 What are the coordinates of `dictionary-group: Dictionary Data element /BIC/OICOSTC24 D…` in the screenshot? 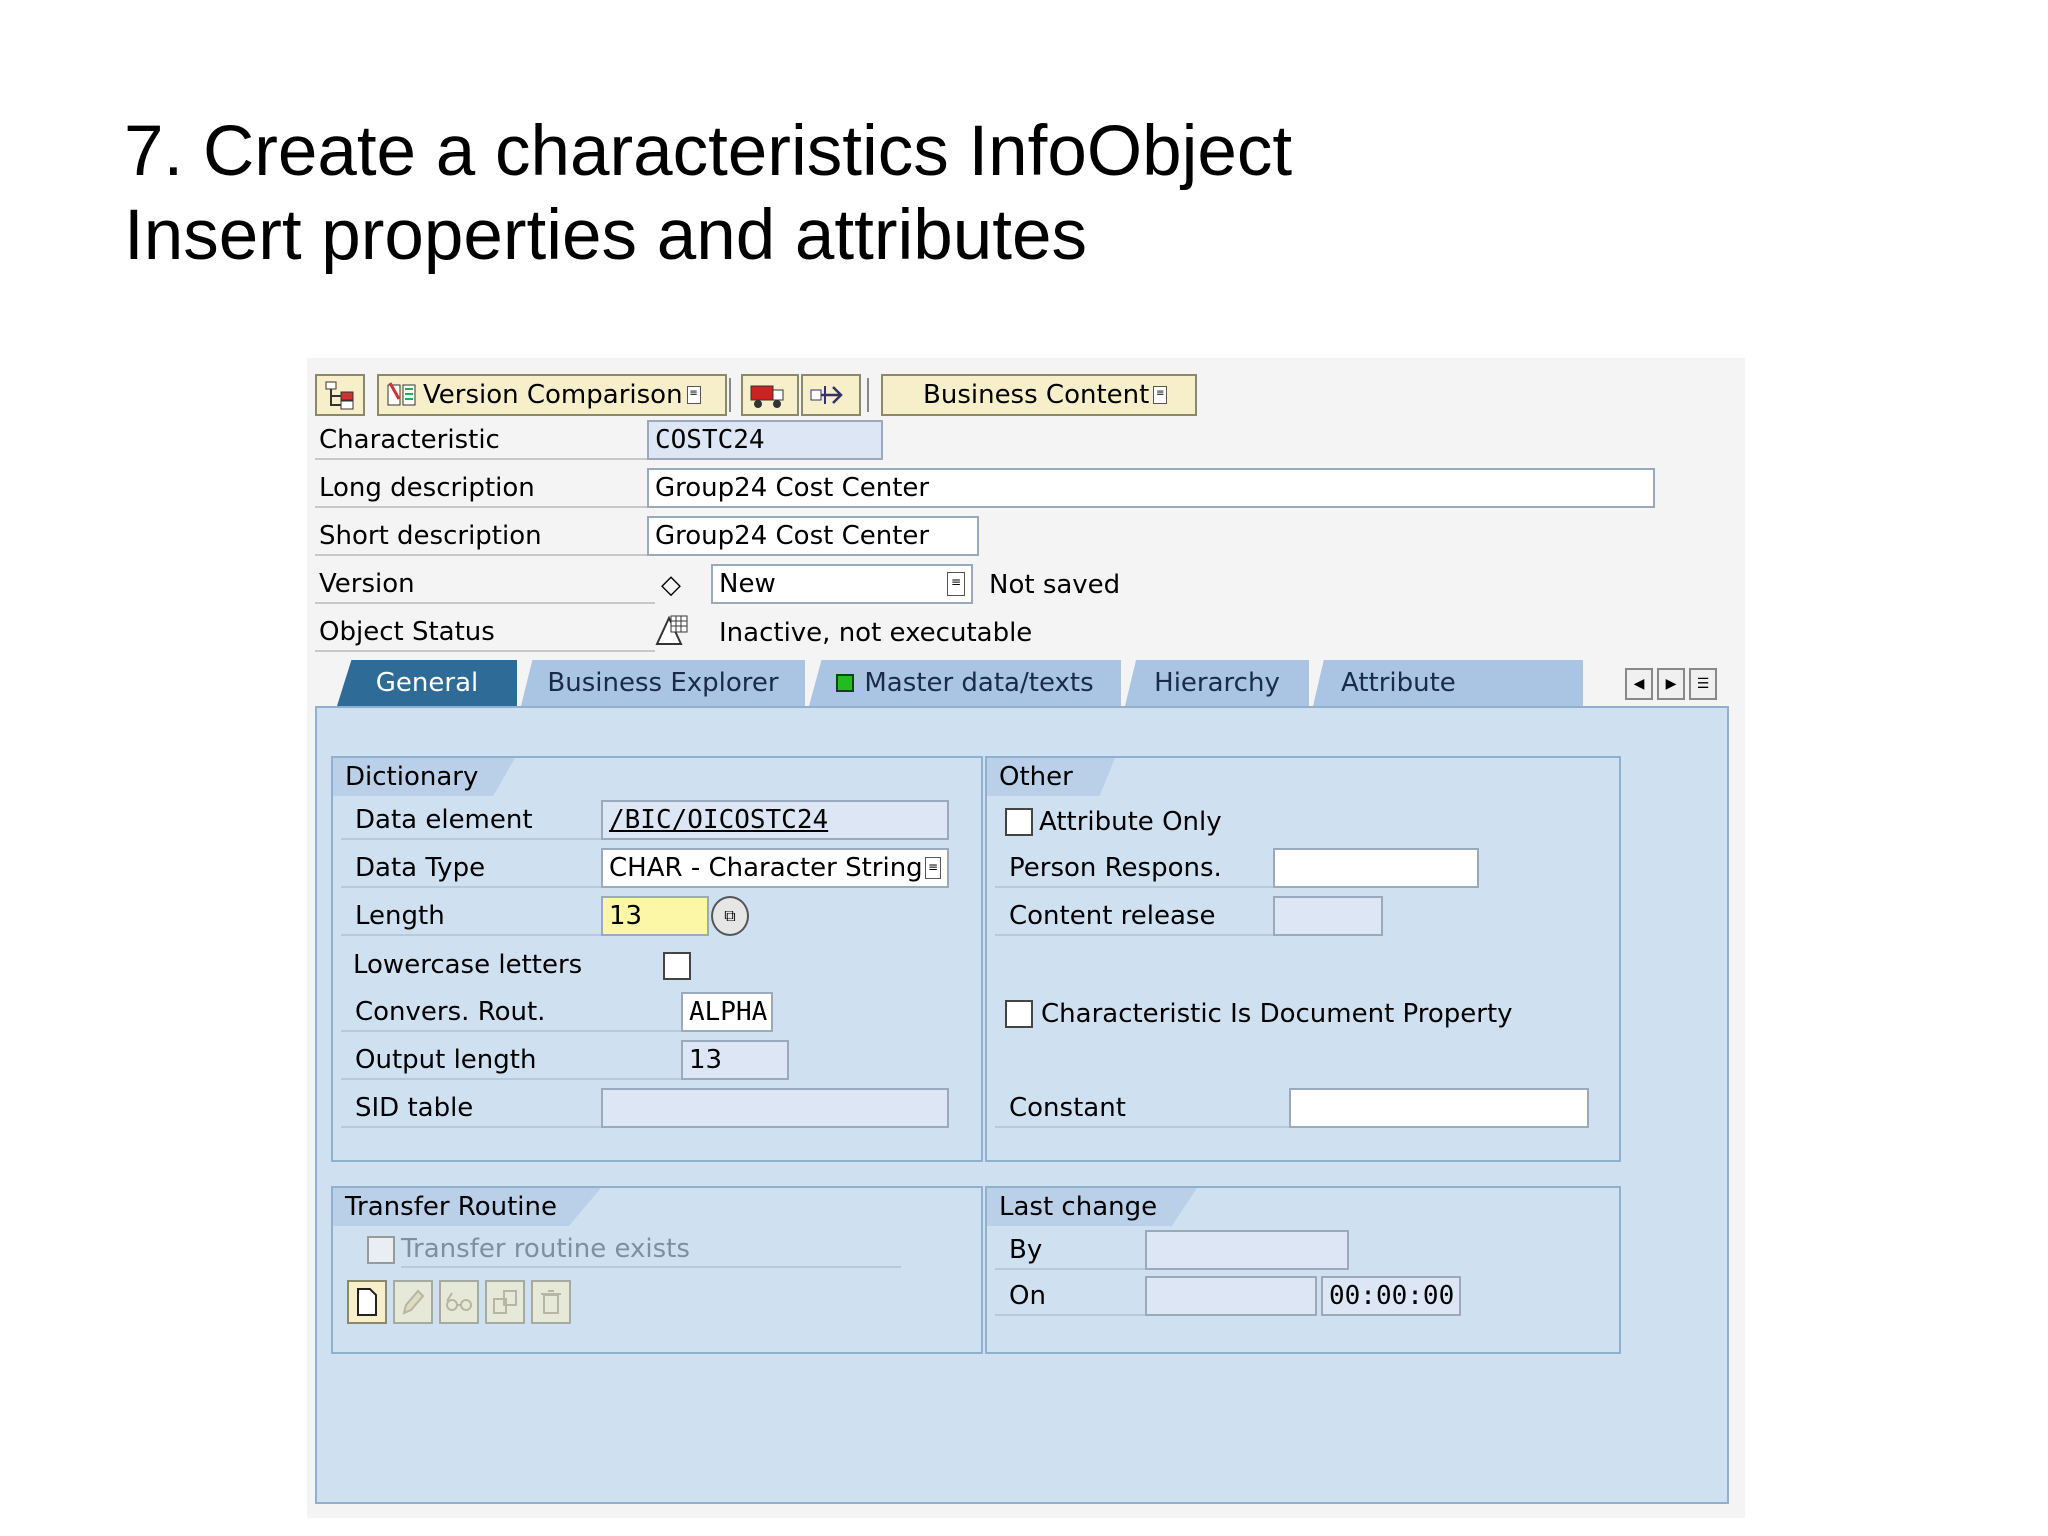 It's located at (657, 959).